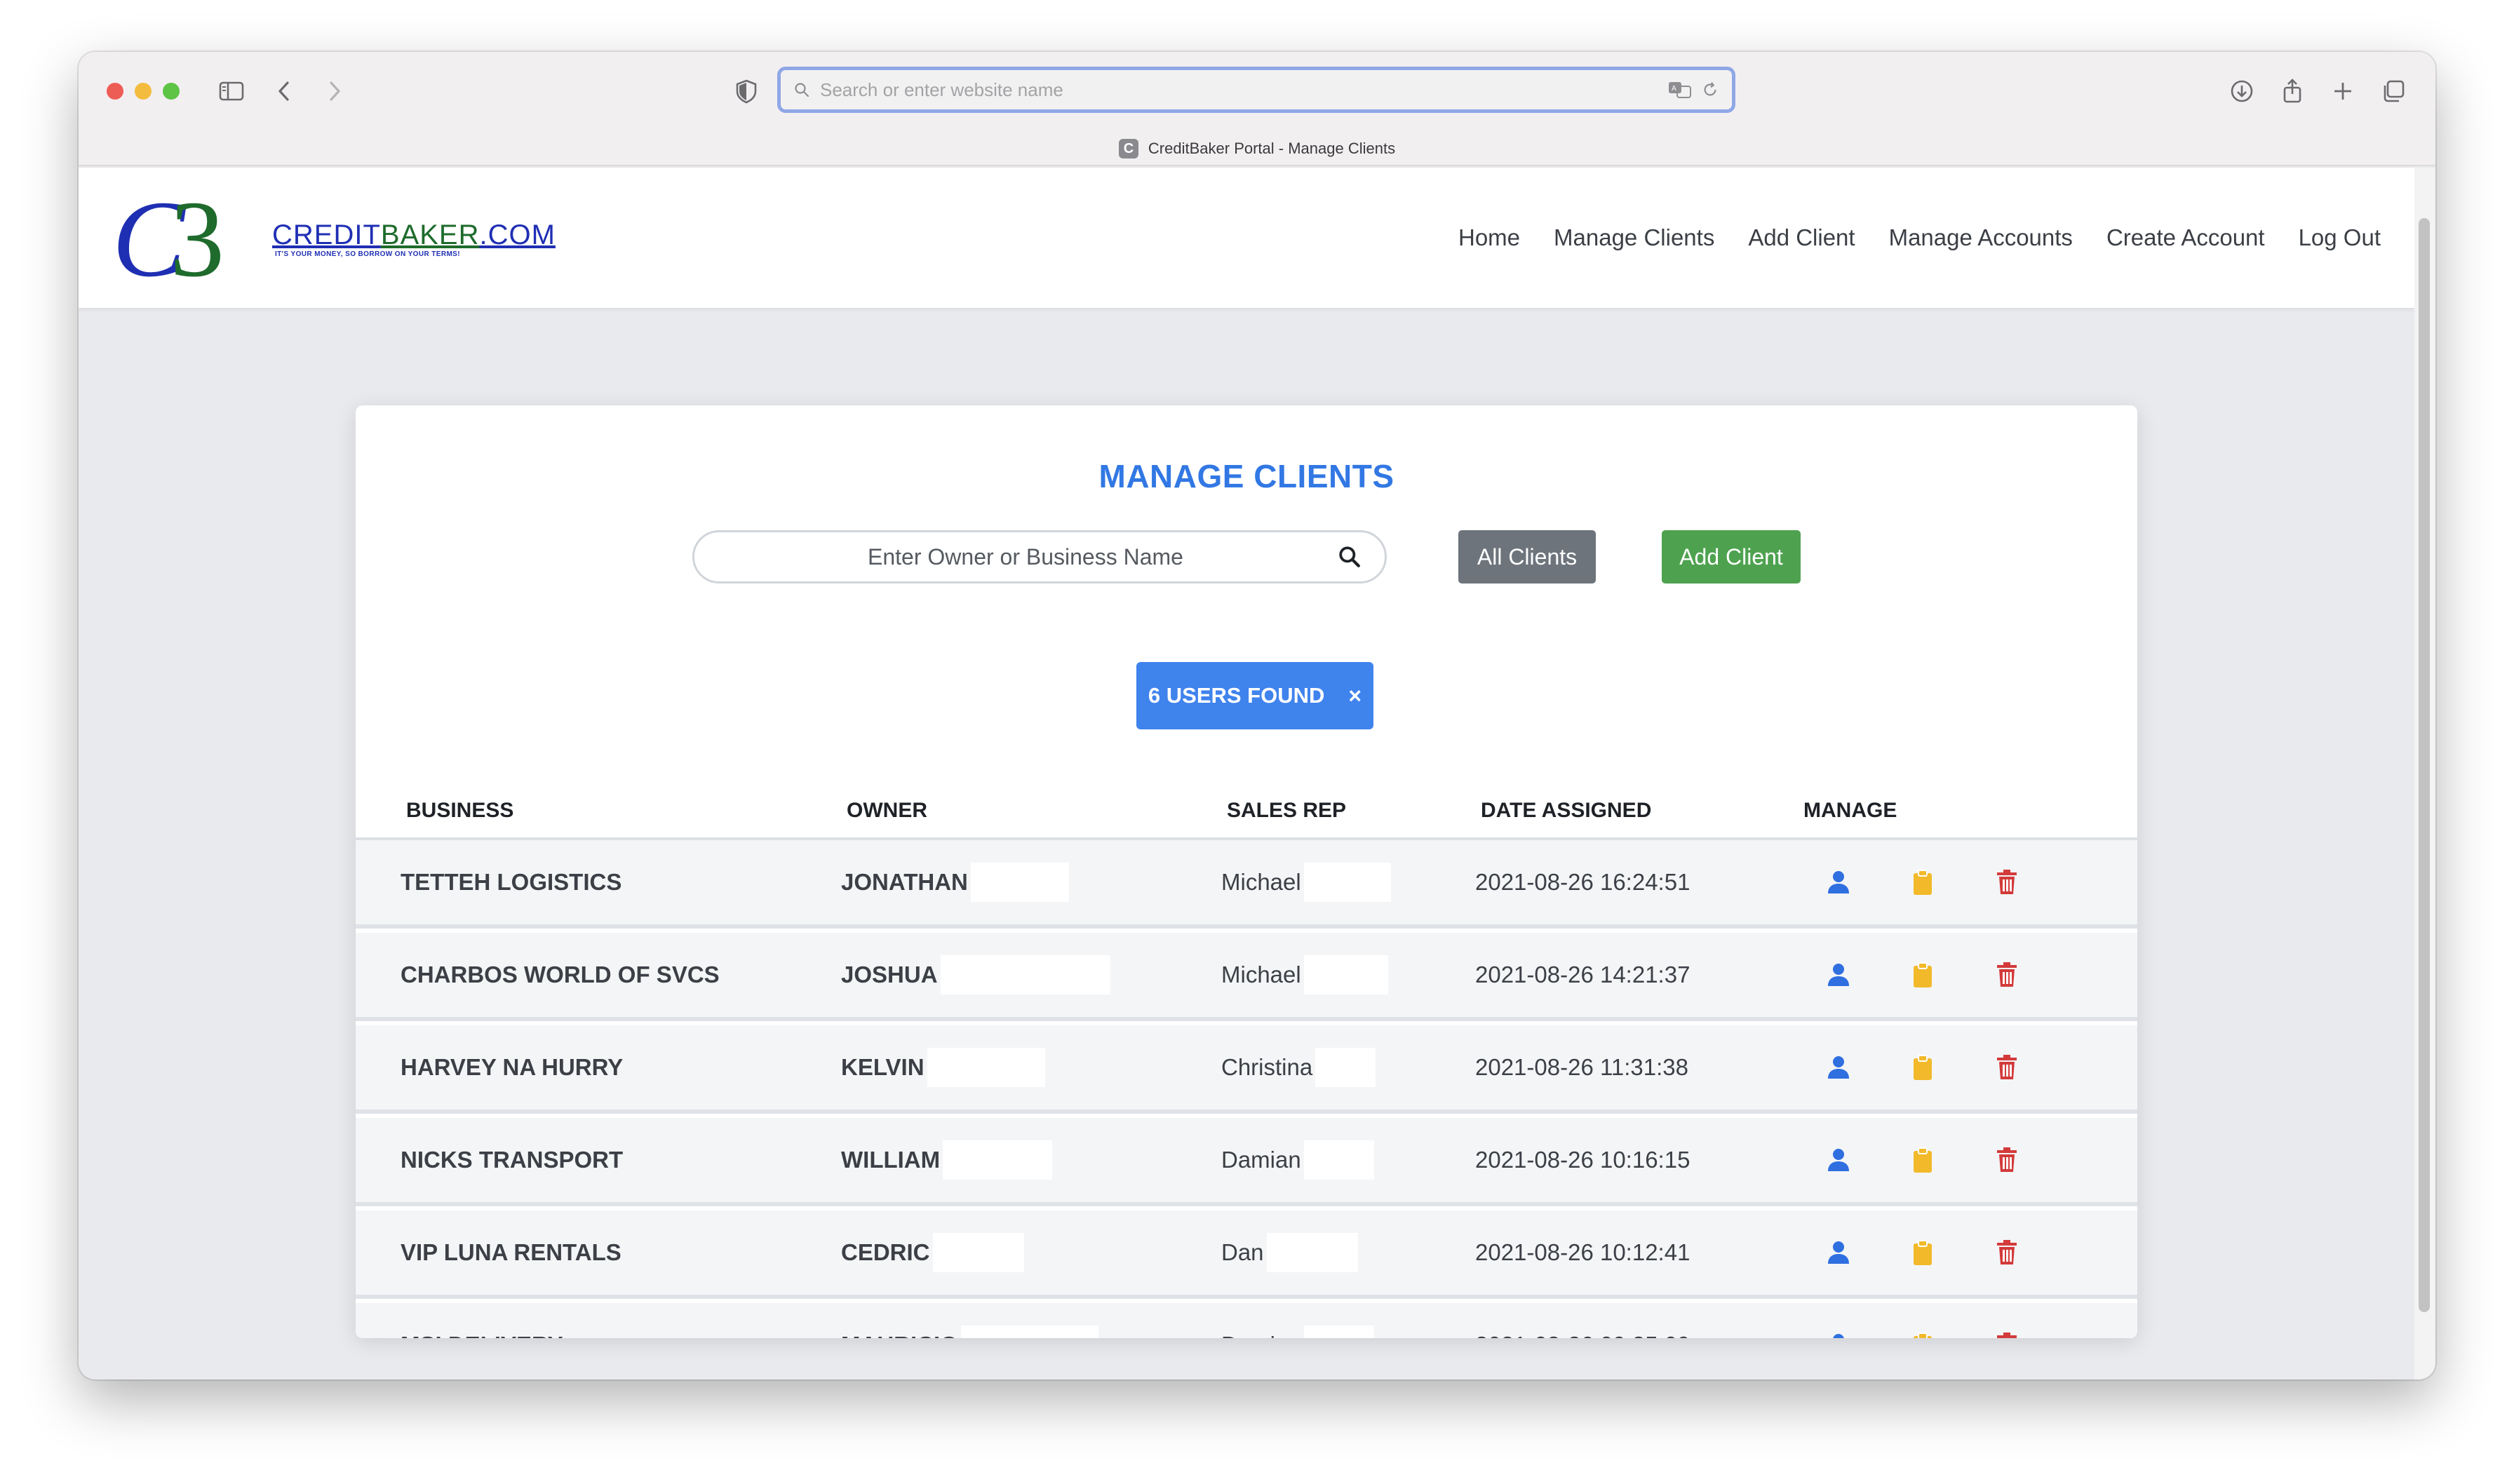 Image resolution: width=2514 pixels, height=1484 pixels. What do you see at coordinates (970, 1320) in the screenshot?
I see `owner-name: MAURICIO` at bounding box center [970, 1320].